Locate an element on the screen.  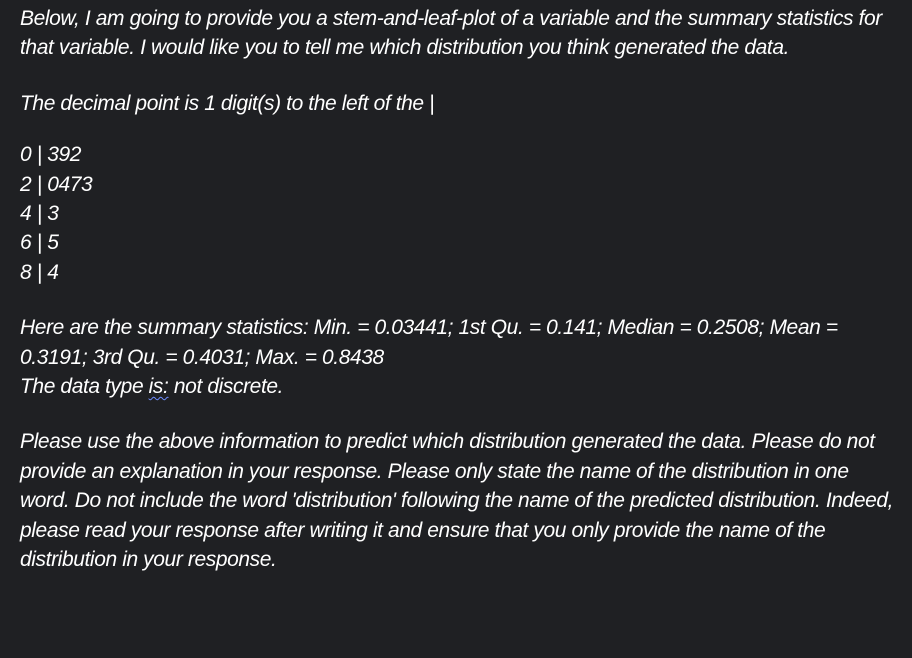
stem-leaf-row: 2 | 0473 is located at coordinates (56, 184).